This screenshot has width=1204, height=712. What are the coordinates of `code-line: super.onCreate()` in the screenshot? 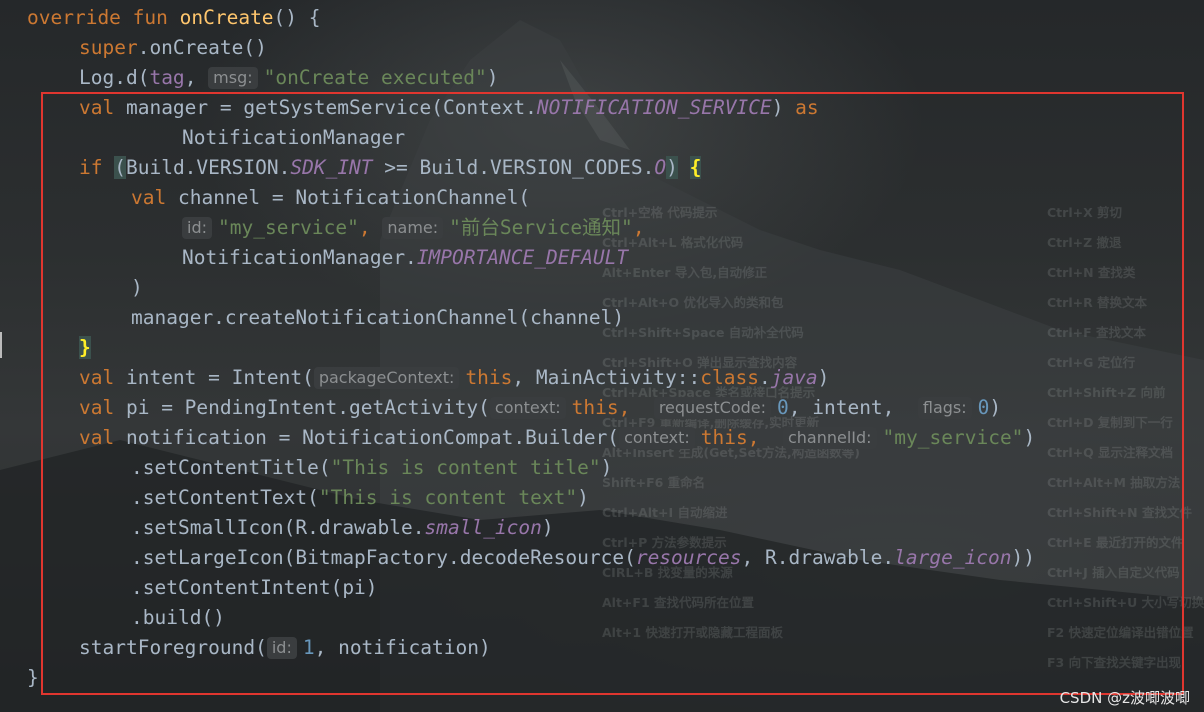 It's located at (173, 48).